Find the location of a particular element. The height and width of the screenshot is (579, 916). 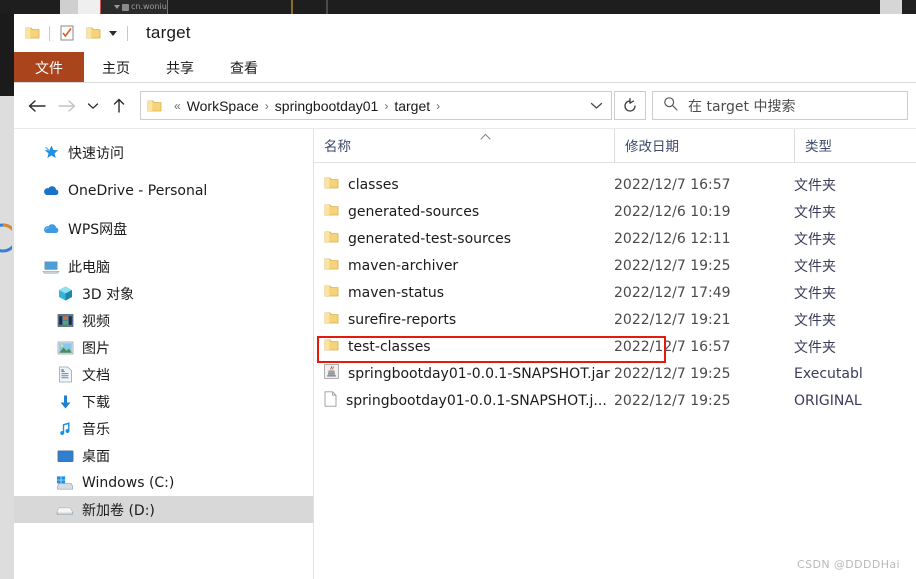

sidebar-item-label: 下载 is located at coordinates (96, 402).